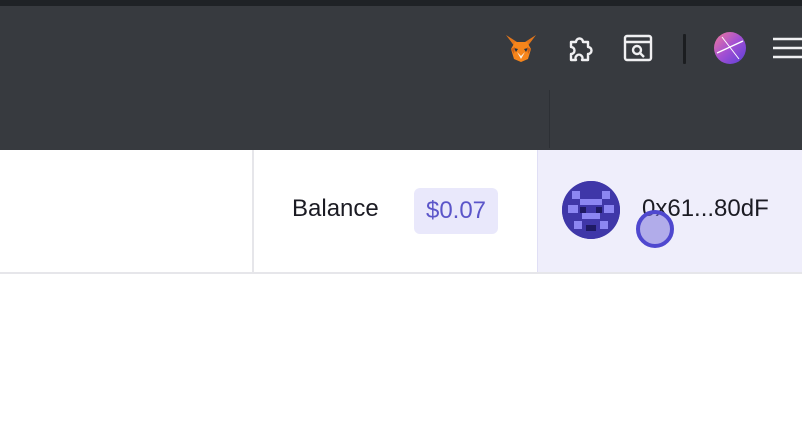 The width and height of the screenshot is (802, 428). I want to click on toolbar-separator, so click(684, 49).